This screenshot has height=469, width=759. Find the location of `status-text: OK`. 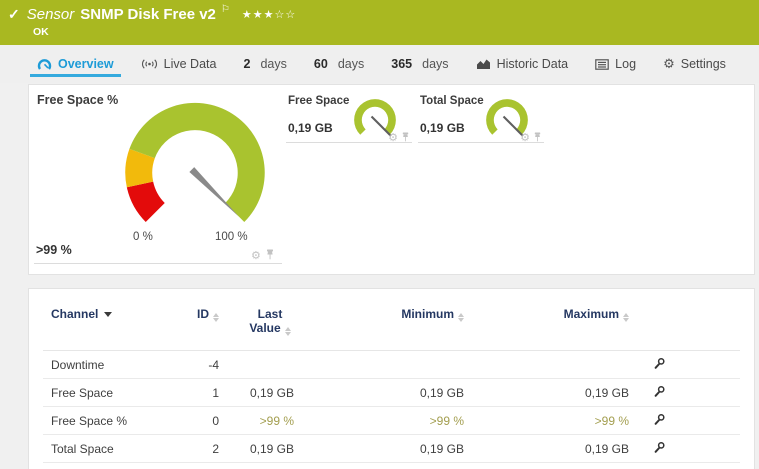

status-text: OK is located at coordinates (41, 32).